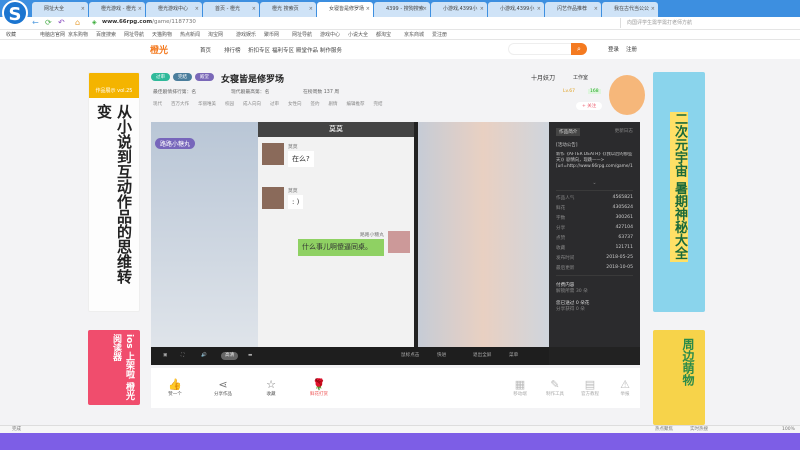  I want to click on bookmark-item: 淘宝网, so click(215, 35).